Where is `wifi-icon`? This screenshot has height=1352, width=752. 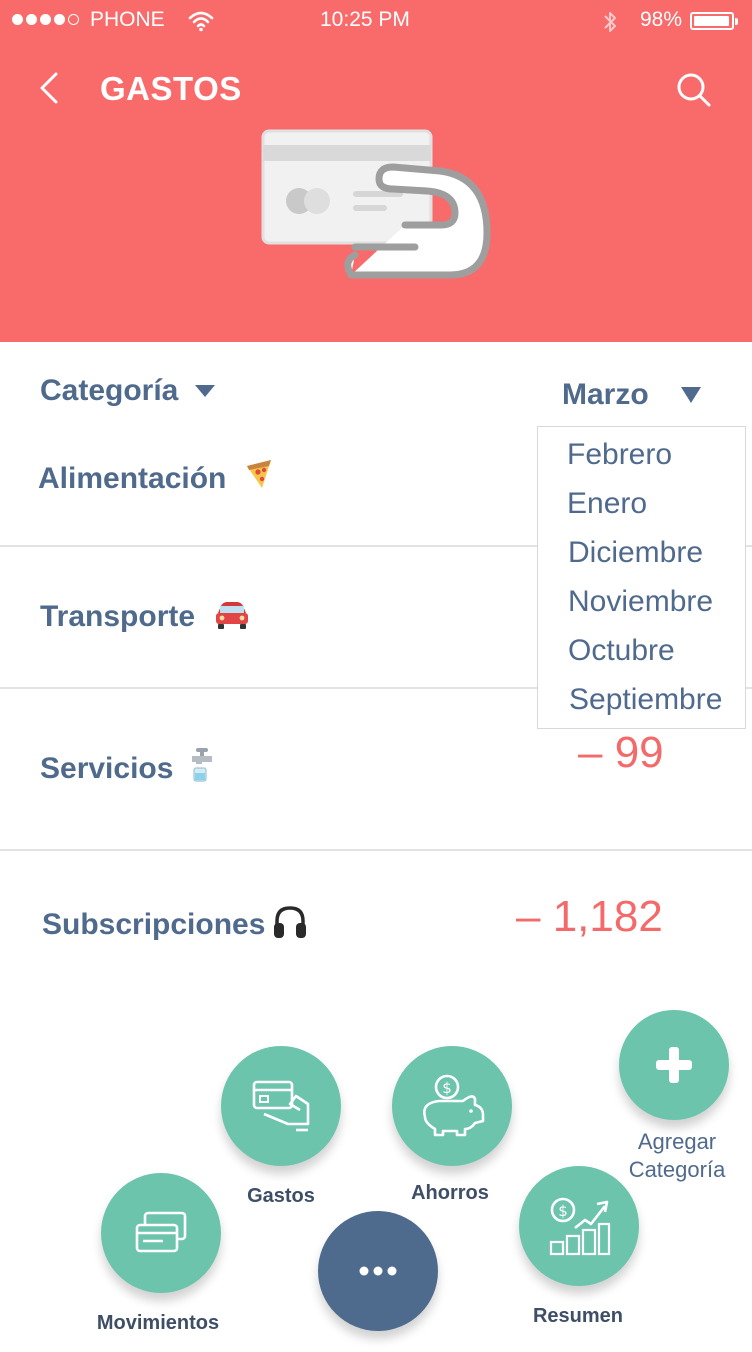 wifi-icon is located at coordinates (201, 21).